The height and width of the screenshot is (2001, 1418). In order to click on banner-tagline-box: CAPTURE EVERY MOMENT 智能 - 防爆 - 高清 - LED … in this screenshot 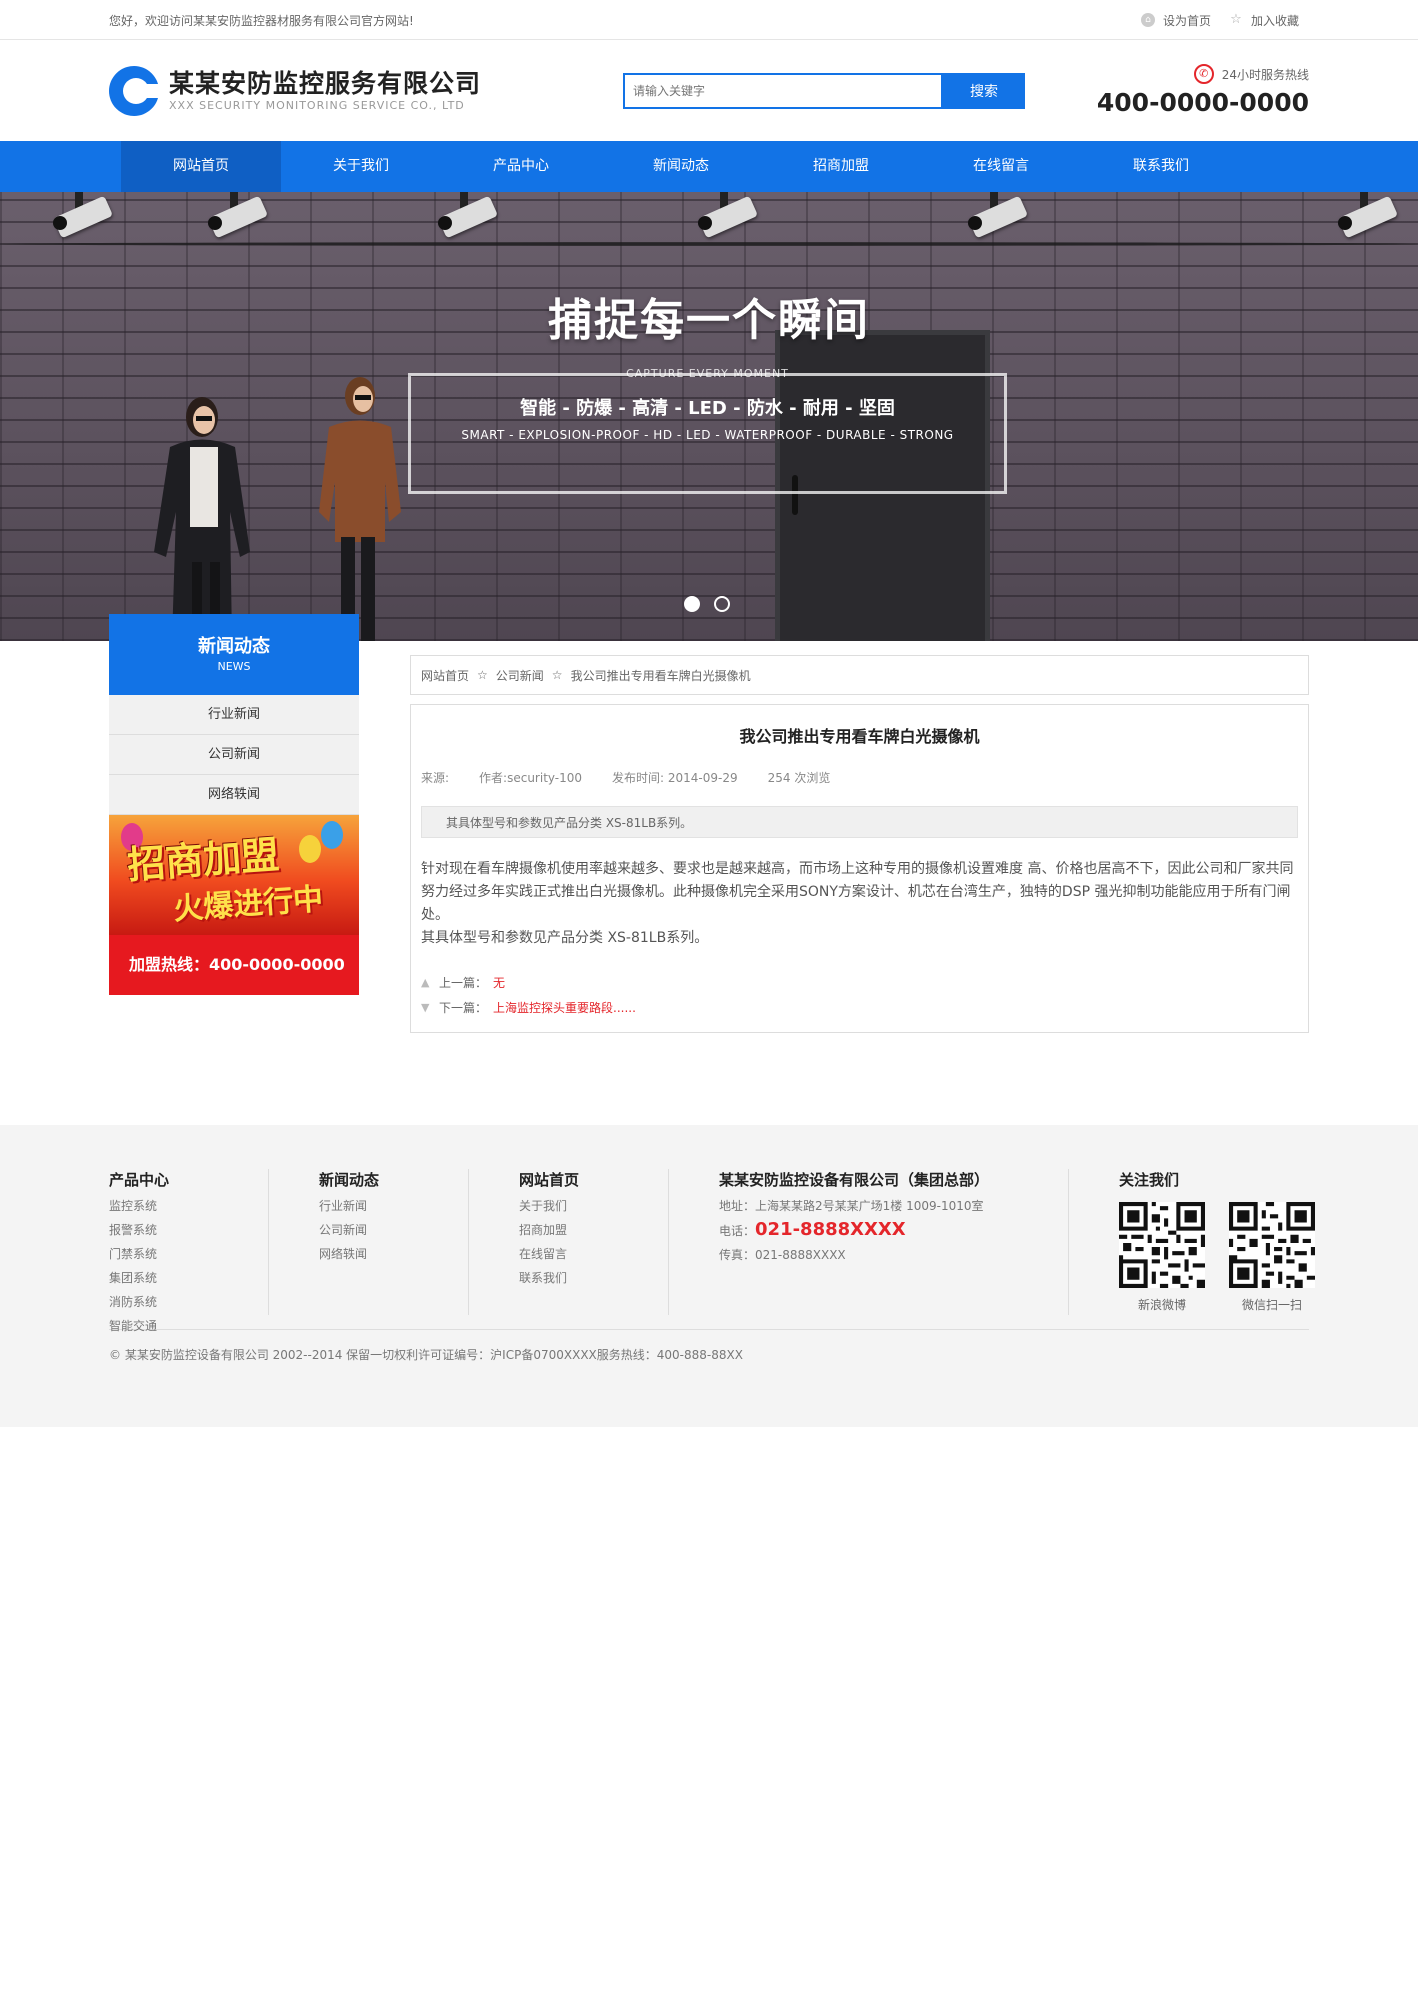, I will do `click(707, 430)`.